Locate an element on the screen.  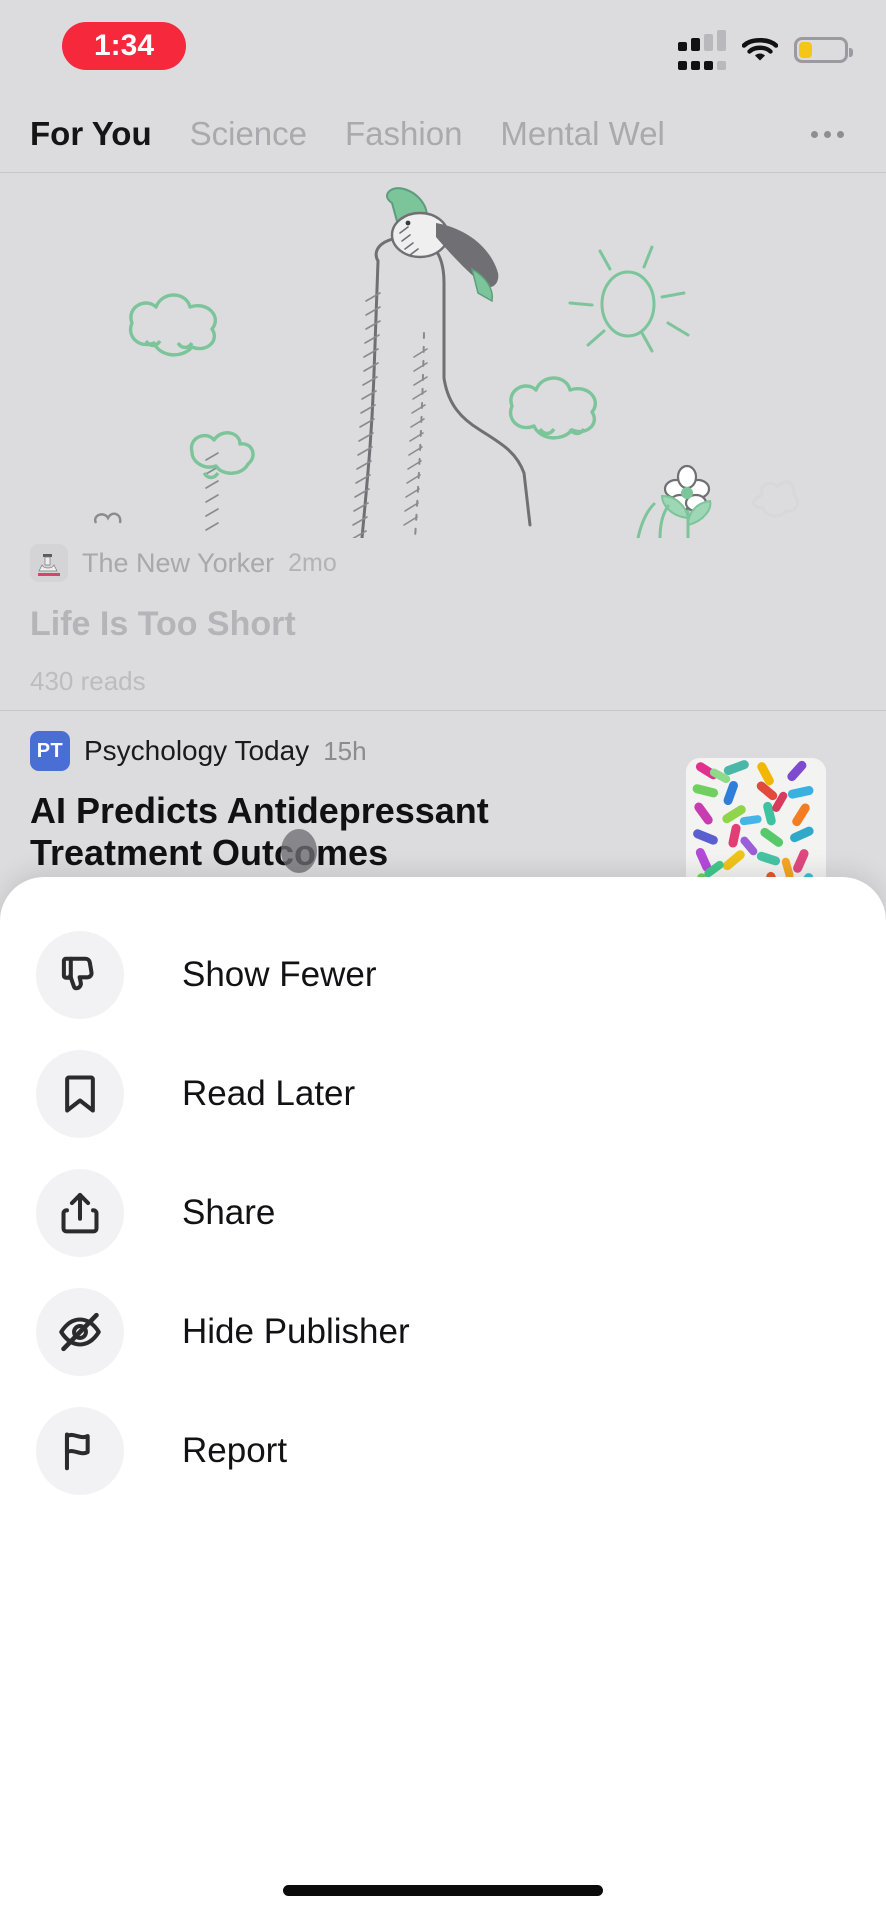
tab-mental-wellness: Mental Wel is located at coordinates (582, 134).